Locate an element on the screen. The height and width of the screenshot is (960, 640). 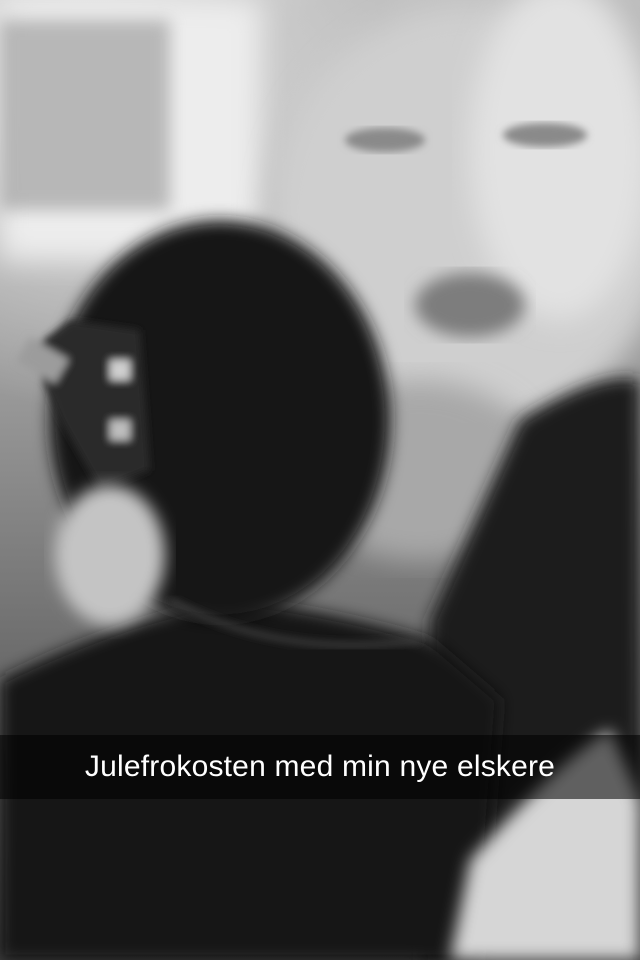
hand is located at coordinates (110, 555).